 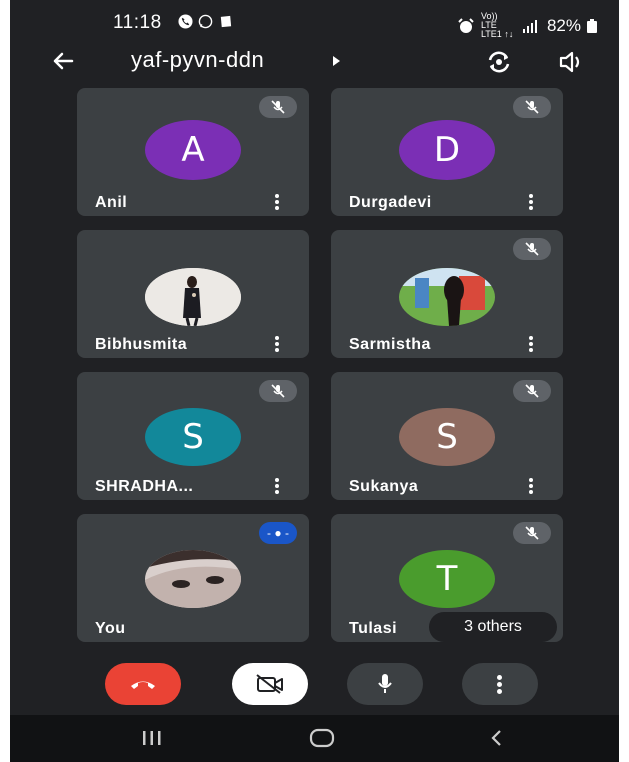 What do you see at coordinates (499, 62) in the screenshot?
I see `switch-camera-icon` at bounding box center [499, 62].